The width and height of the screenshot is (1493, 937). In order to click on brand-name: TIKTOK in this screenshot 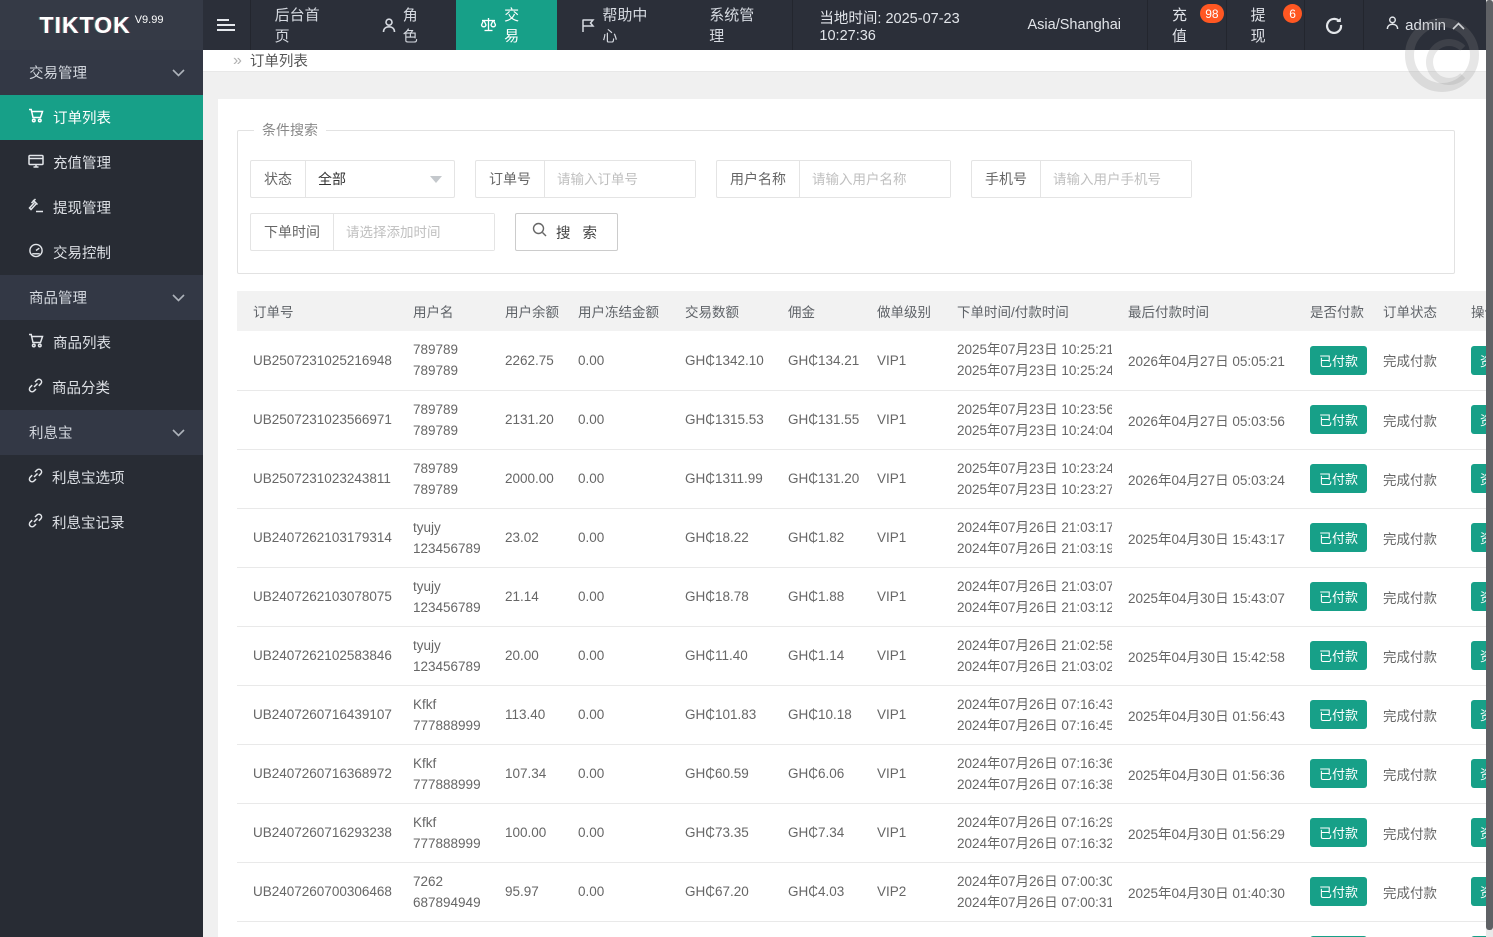, I will do `click(85, 24)`.